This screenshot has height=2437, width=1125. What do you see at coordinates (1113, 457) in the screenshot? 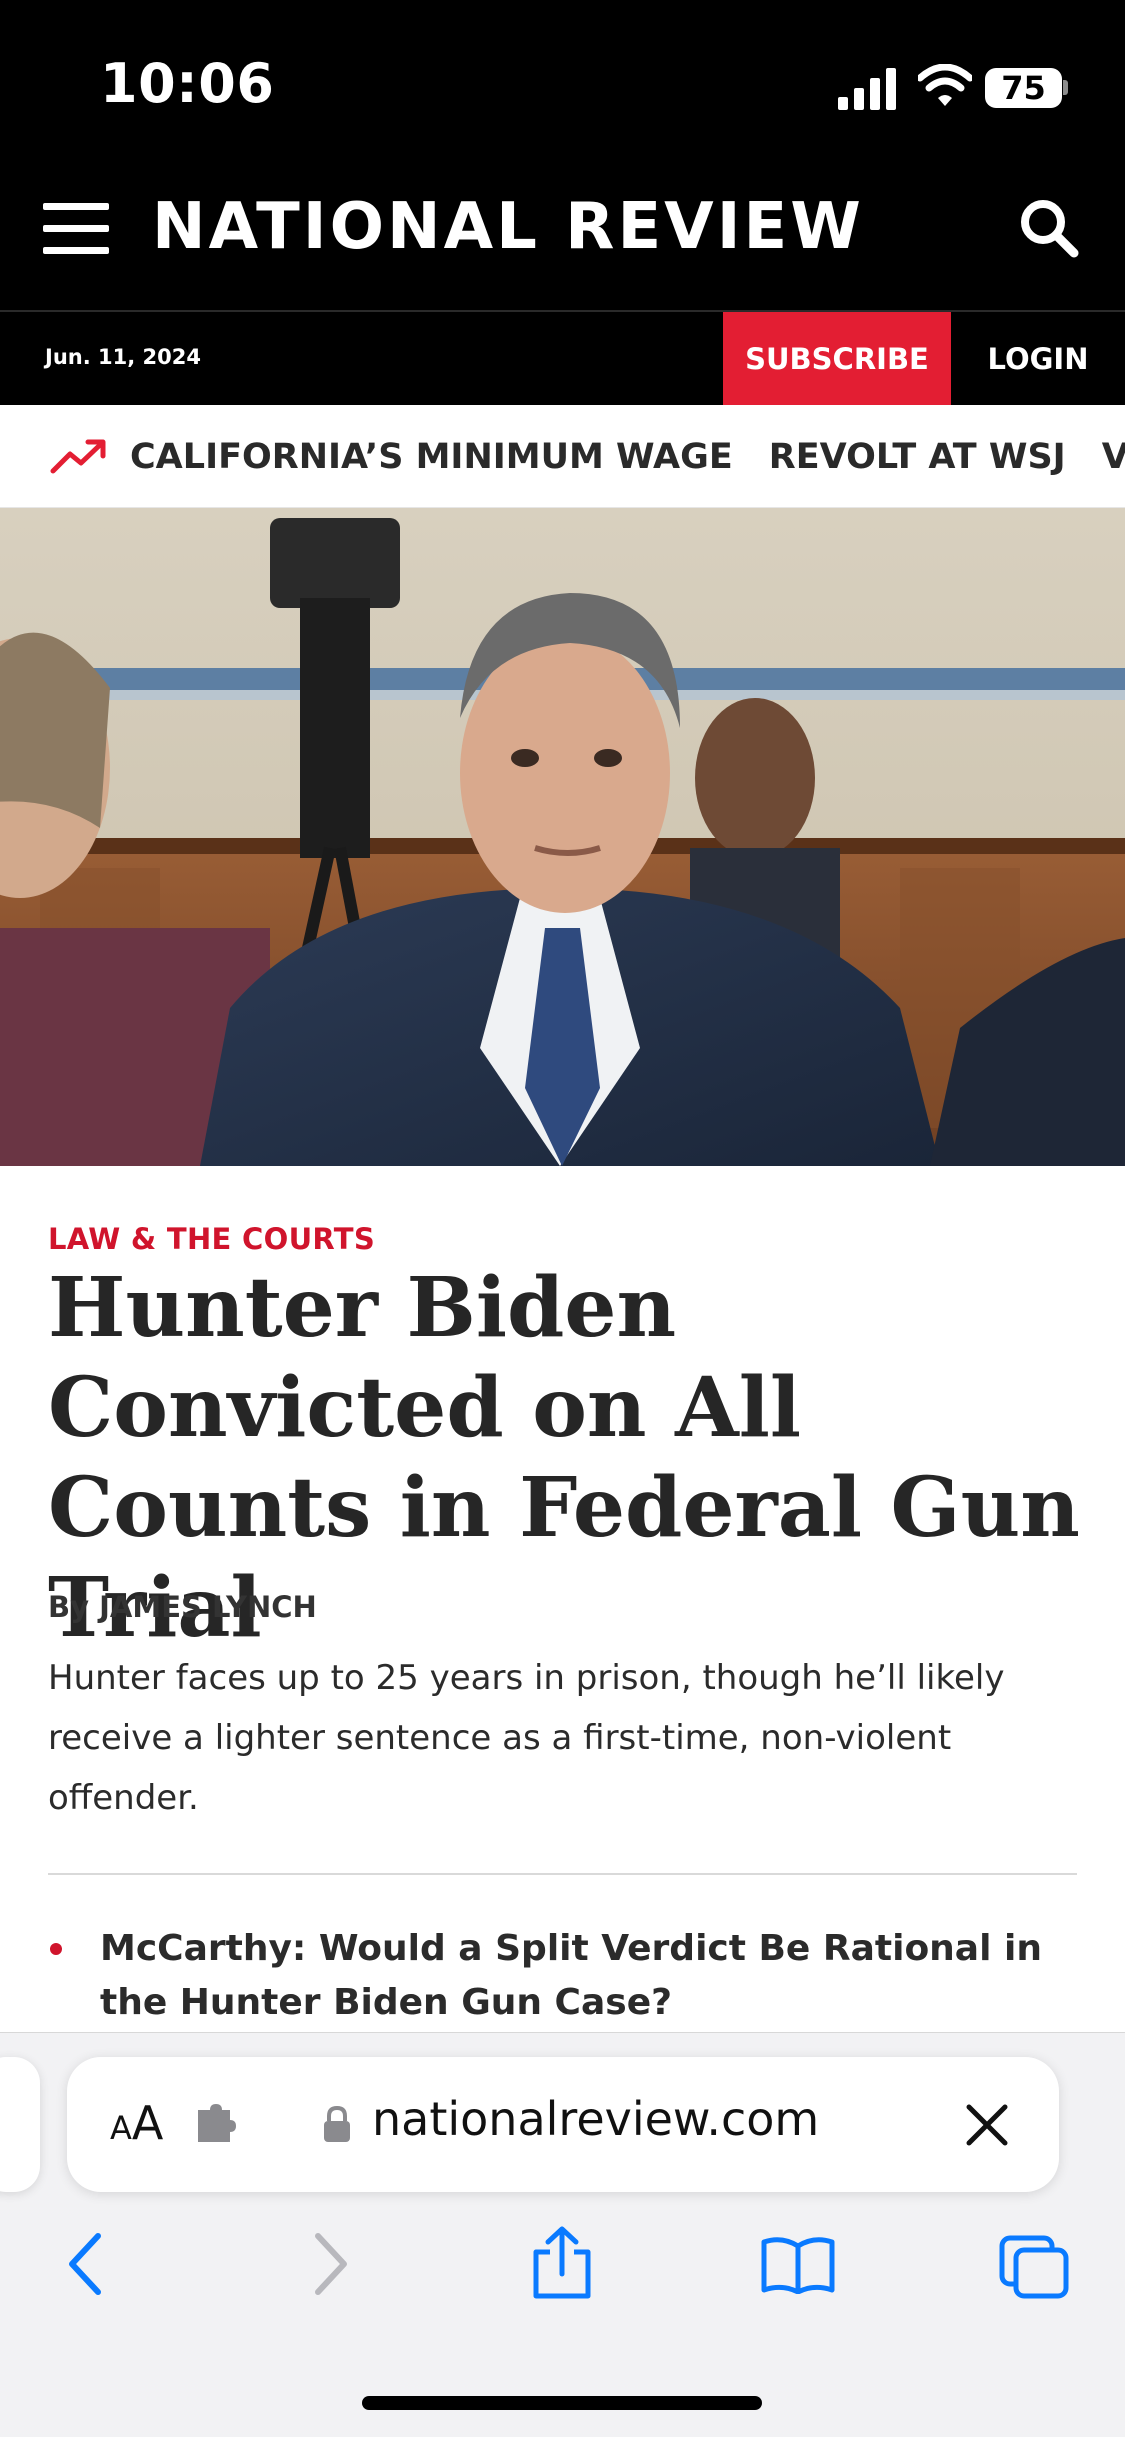
I see `trending-topic: VAI` at bounding box center [1113, 457].